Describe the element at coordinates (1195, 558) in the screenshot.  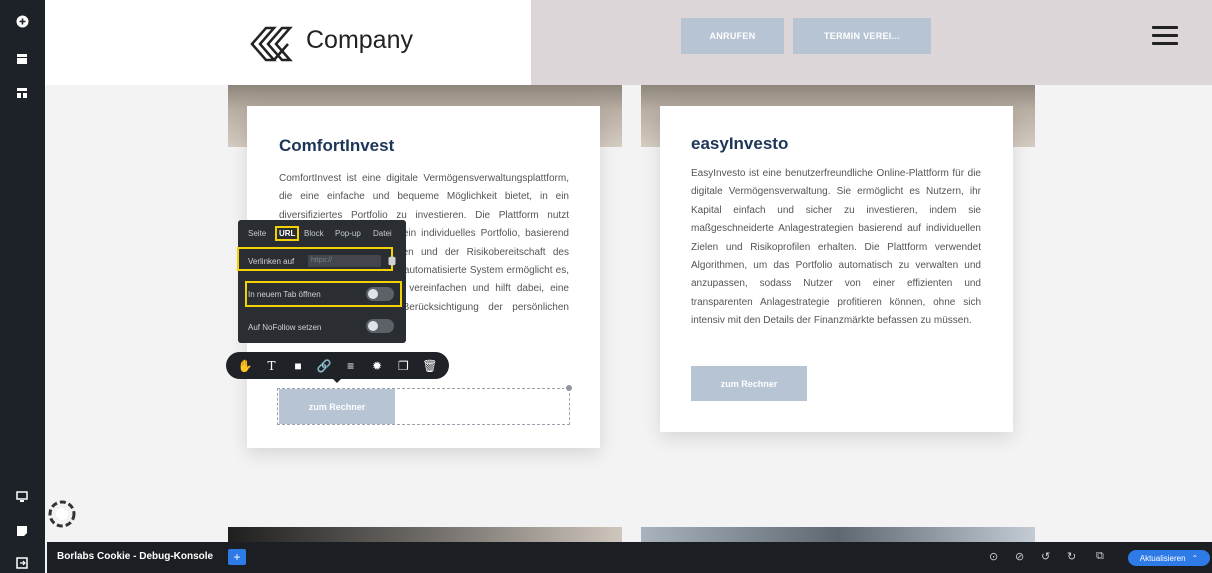
I see `chevron-up-icon: ⌃` at that location.